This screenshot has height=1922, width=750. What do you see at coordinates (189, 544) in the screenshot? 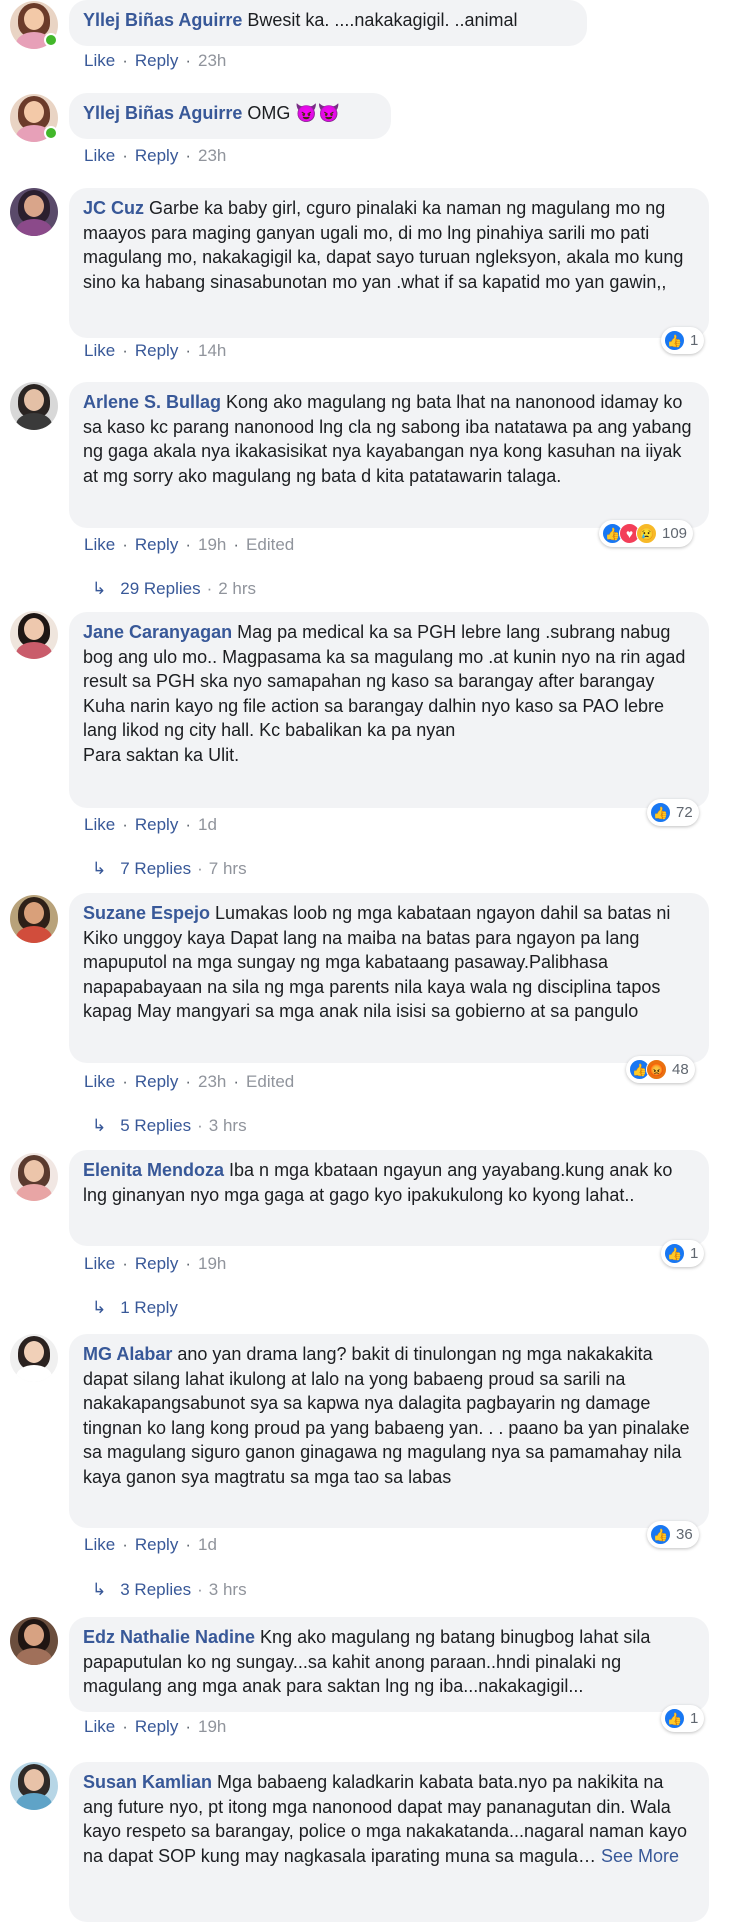
I see `comment-actions: Like · Reply · 19h · Edited` at bounding box center [189, 544].